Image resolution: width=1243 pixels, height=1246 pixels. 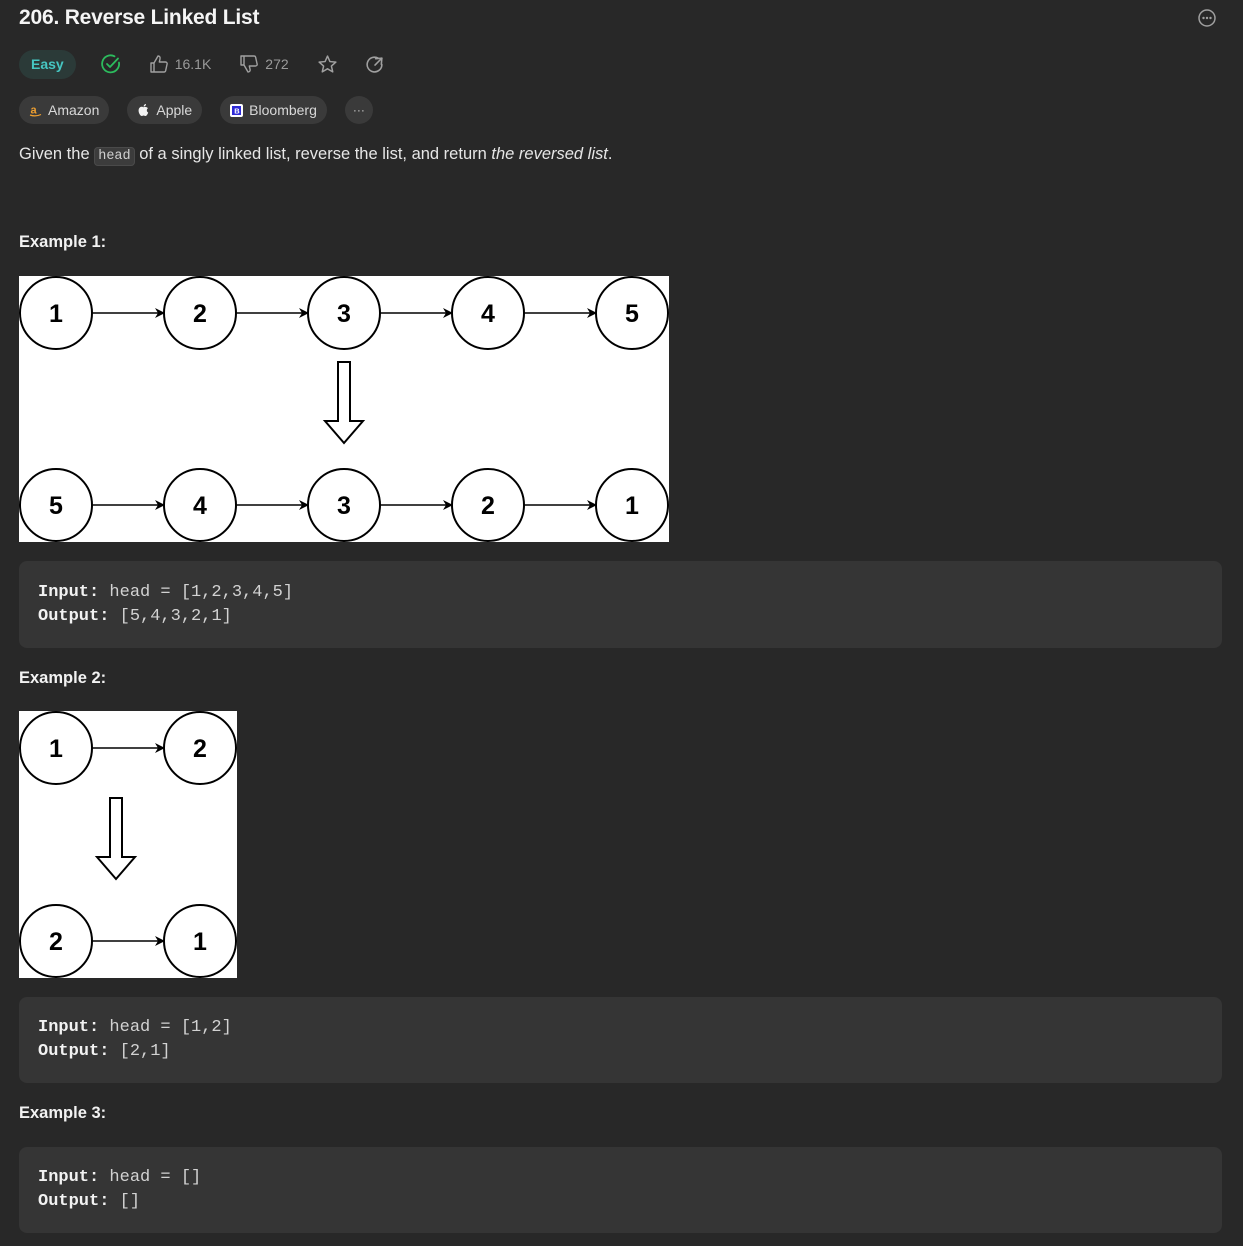 I want to click on input-value: head = [], so click(x=150, y=1177).